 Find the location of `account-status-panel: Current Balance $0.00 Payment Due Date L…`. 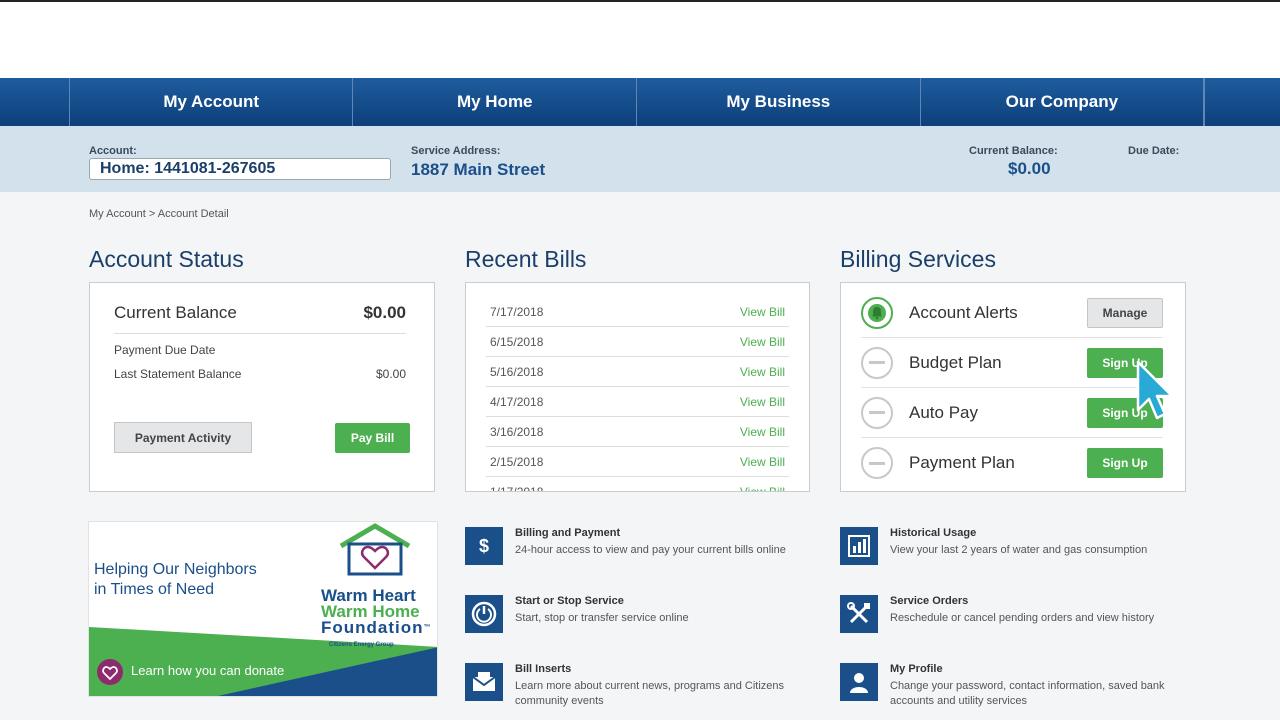

account-status-panel: Current Balance $0.00 Payment Due Date L… is located at coordinates (262, 387).